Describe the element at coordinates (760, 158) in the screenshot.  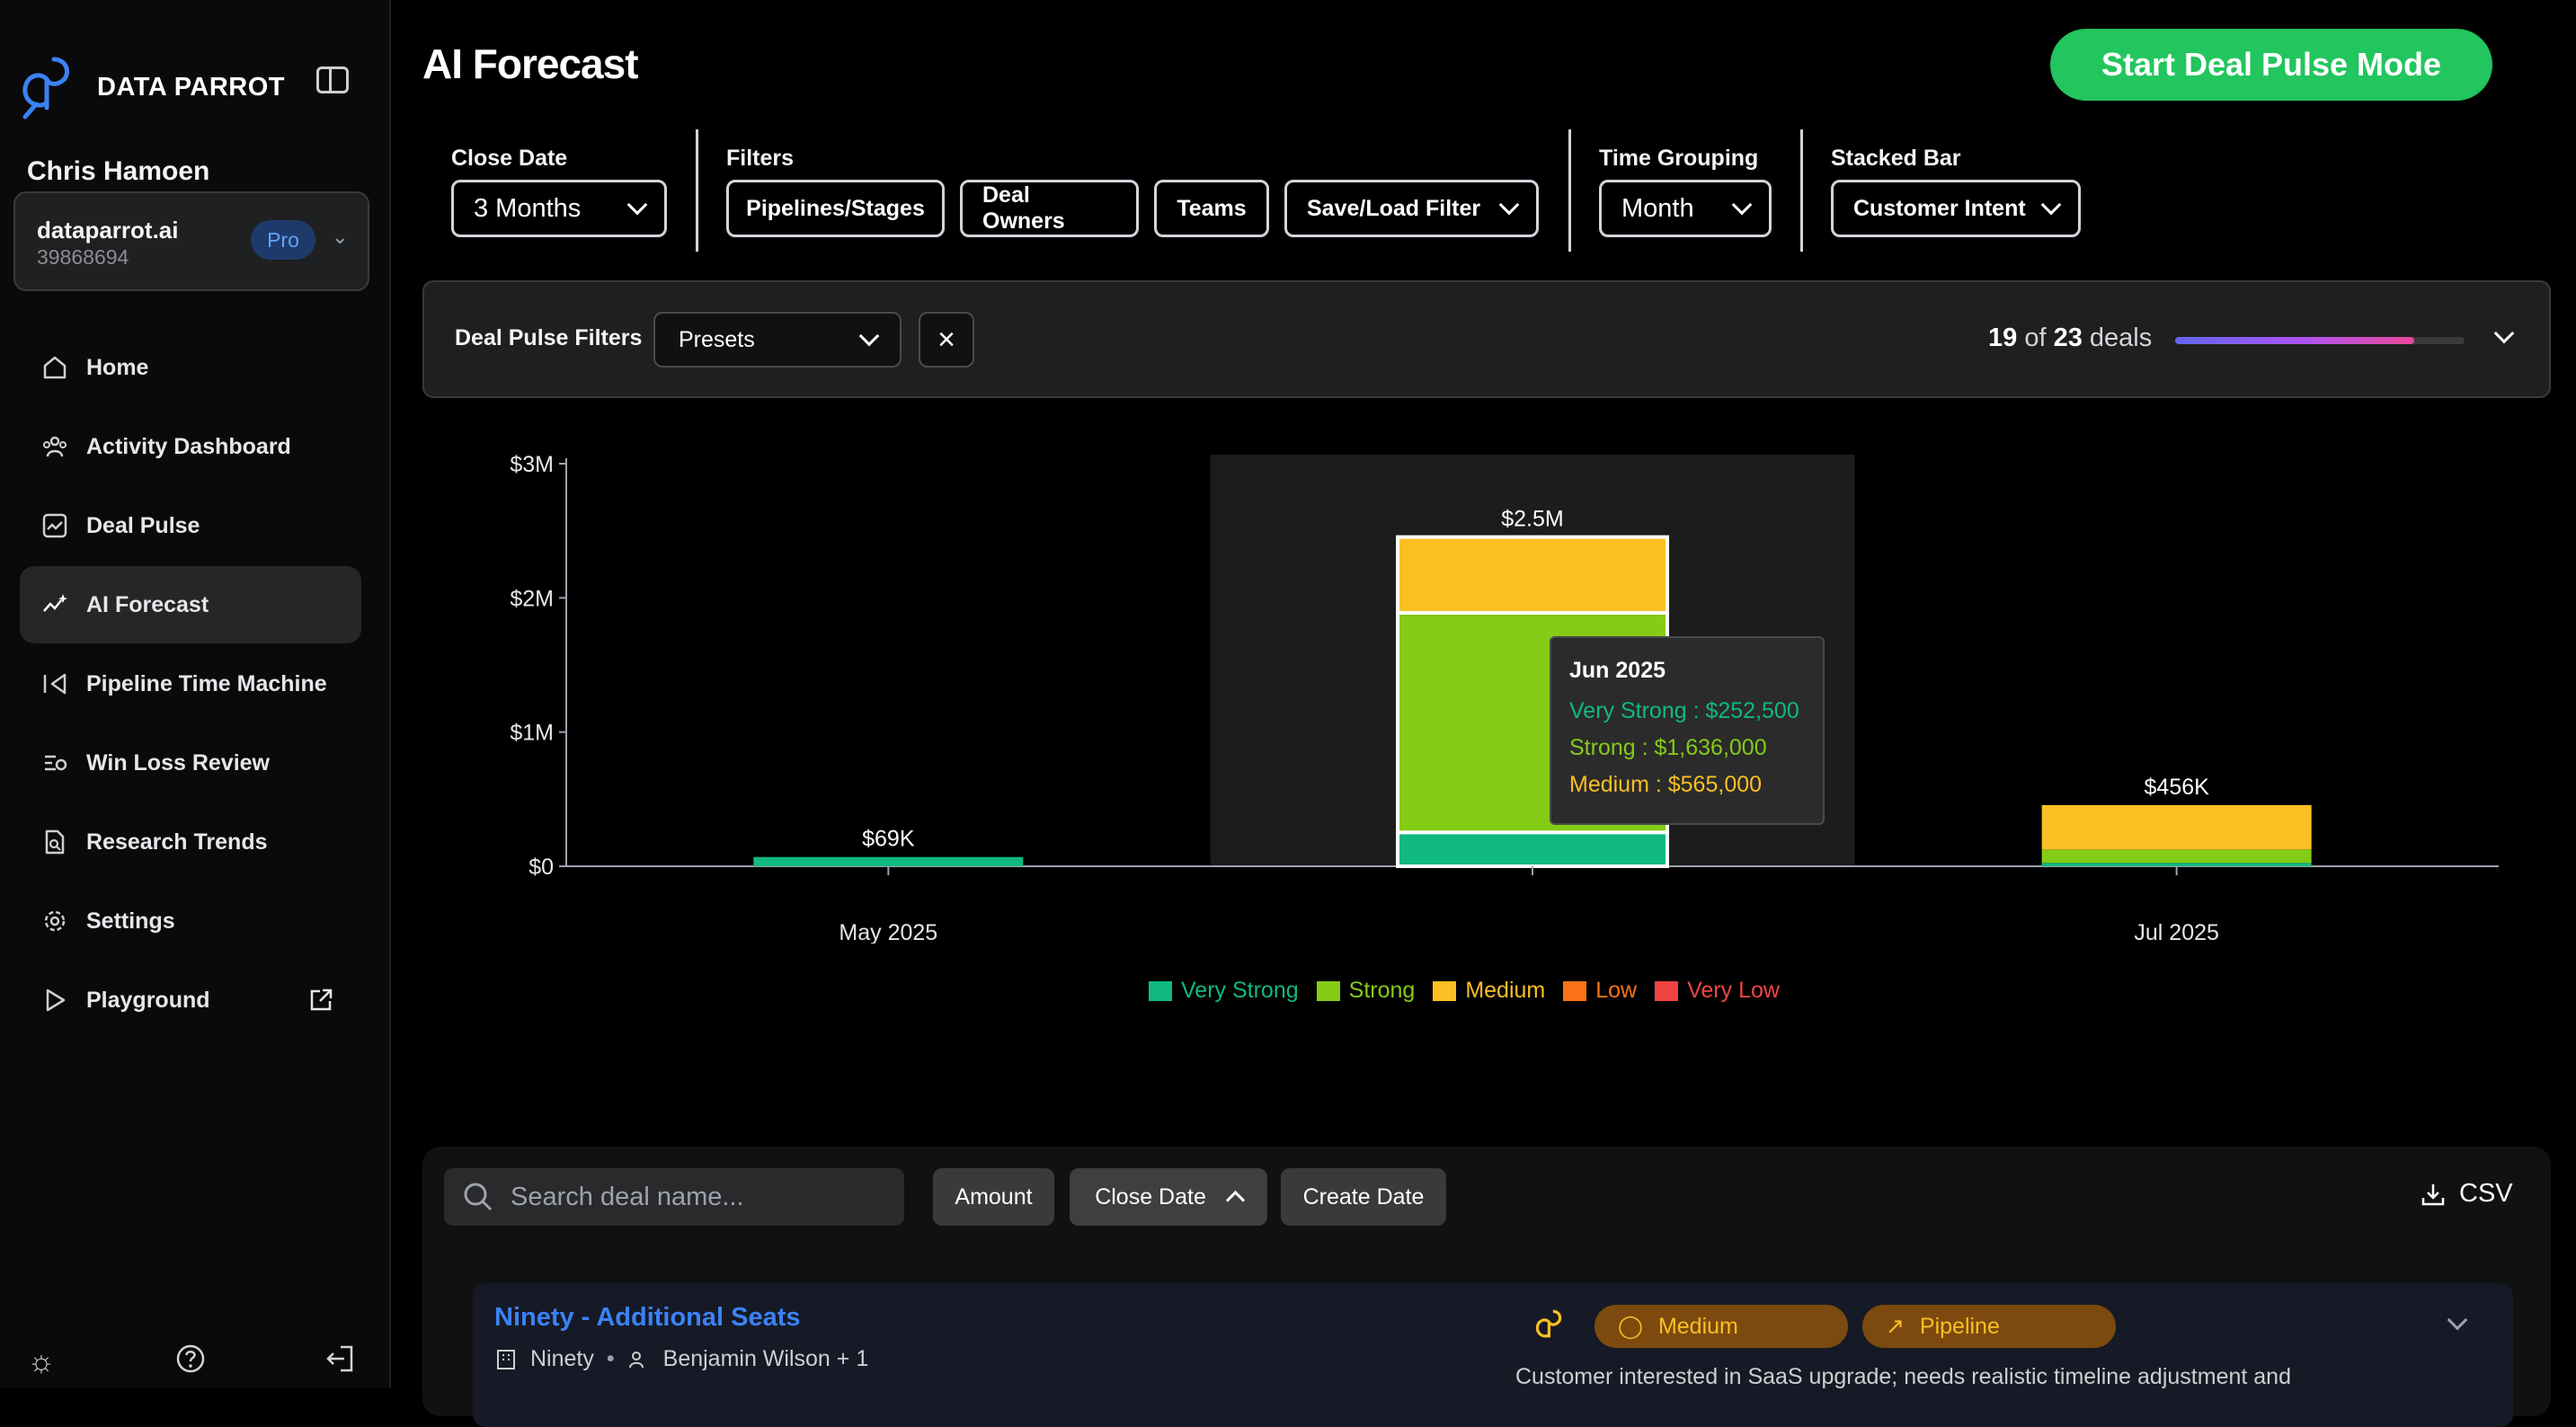
I see `filters-label: Filters` at that location.